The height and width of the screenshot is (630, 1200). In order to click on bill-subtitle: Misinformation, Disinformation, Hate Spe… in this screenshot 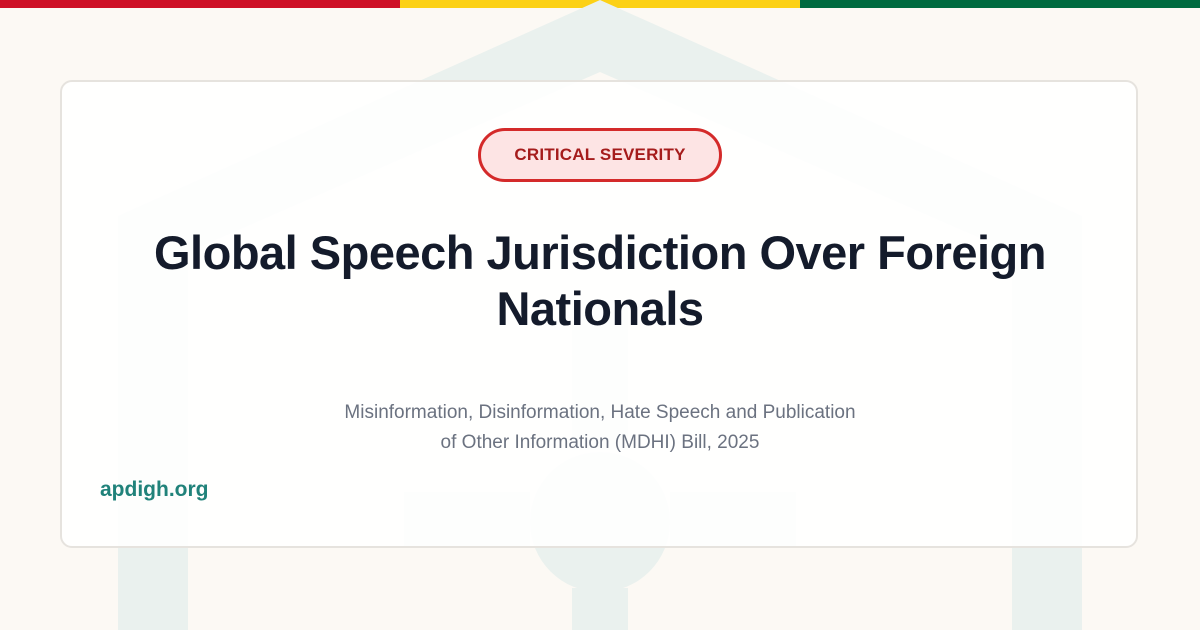, I will do `click(600, 428)`.